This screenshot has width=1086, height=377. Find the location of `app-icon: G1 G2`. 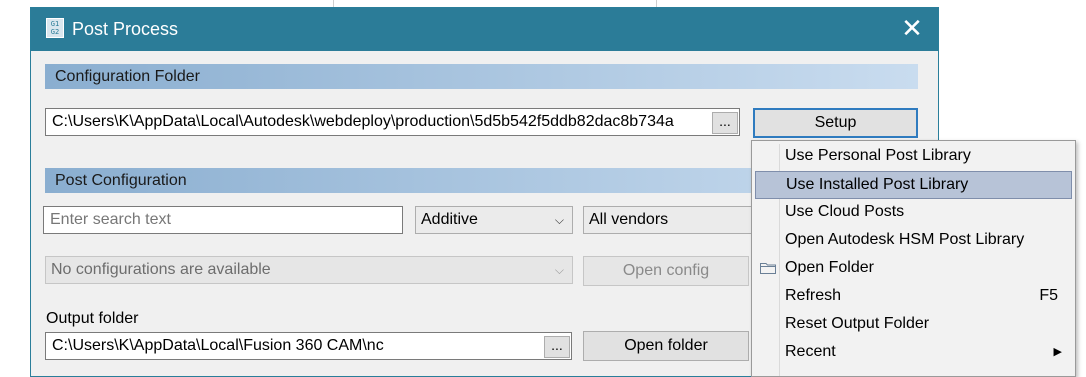

app-icon: G1 G2 is located at coordinates (55, 28).